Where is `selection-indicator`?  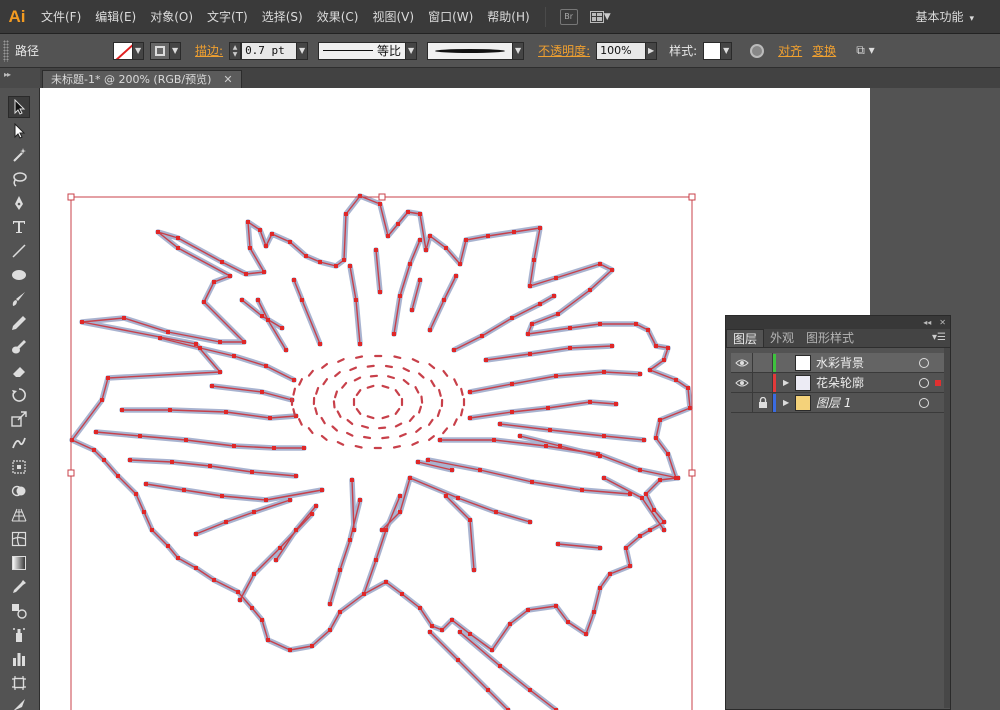 selection-indicator is located at coordinates (938, 382).